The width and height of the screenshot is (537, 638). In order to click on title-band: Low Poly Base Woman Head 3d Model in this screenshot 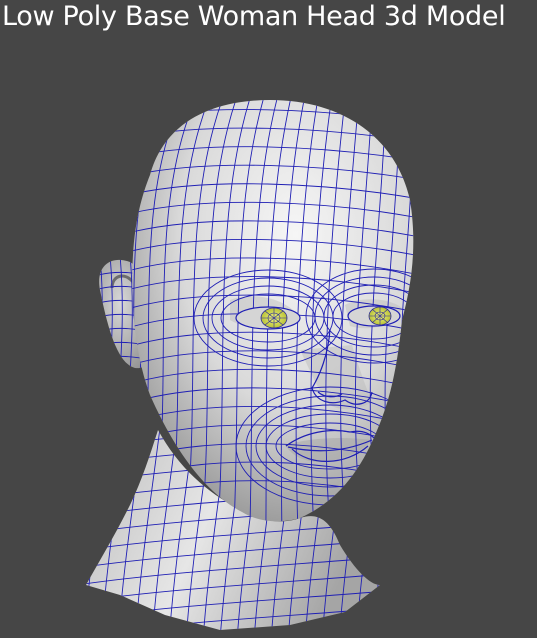, I will do `click(268, 19)`.